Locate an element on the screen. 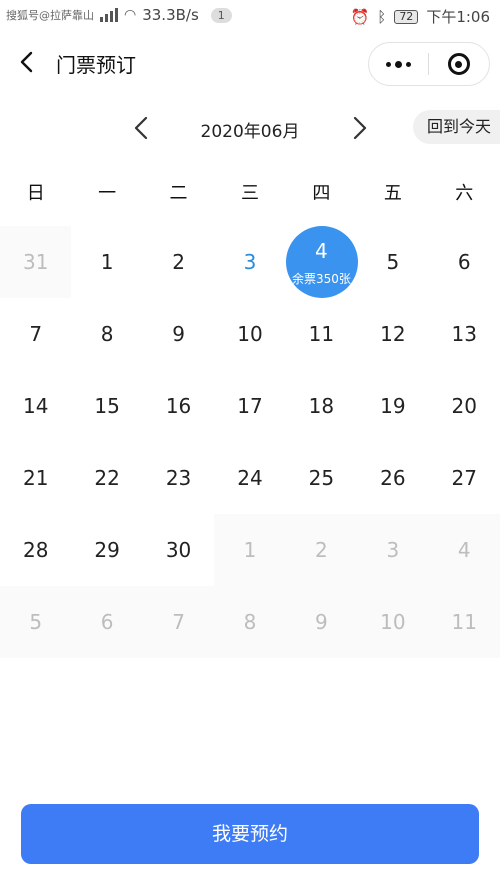 Image resolution: width=500 pixels, height=888 pixels. calendar-day: 2 is located at coordinates (178, 262).